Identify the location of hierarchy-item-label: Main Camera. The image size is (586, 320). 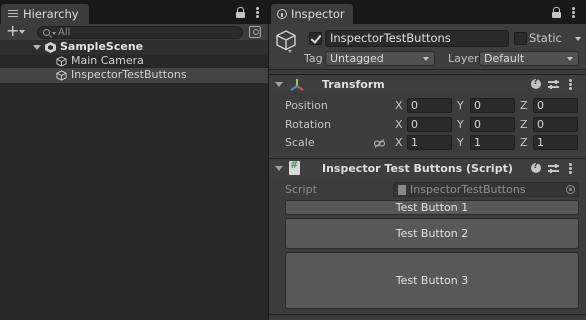
(107, 60).